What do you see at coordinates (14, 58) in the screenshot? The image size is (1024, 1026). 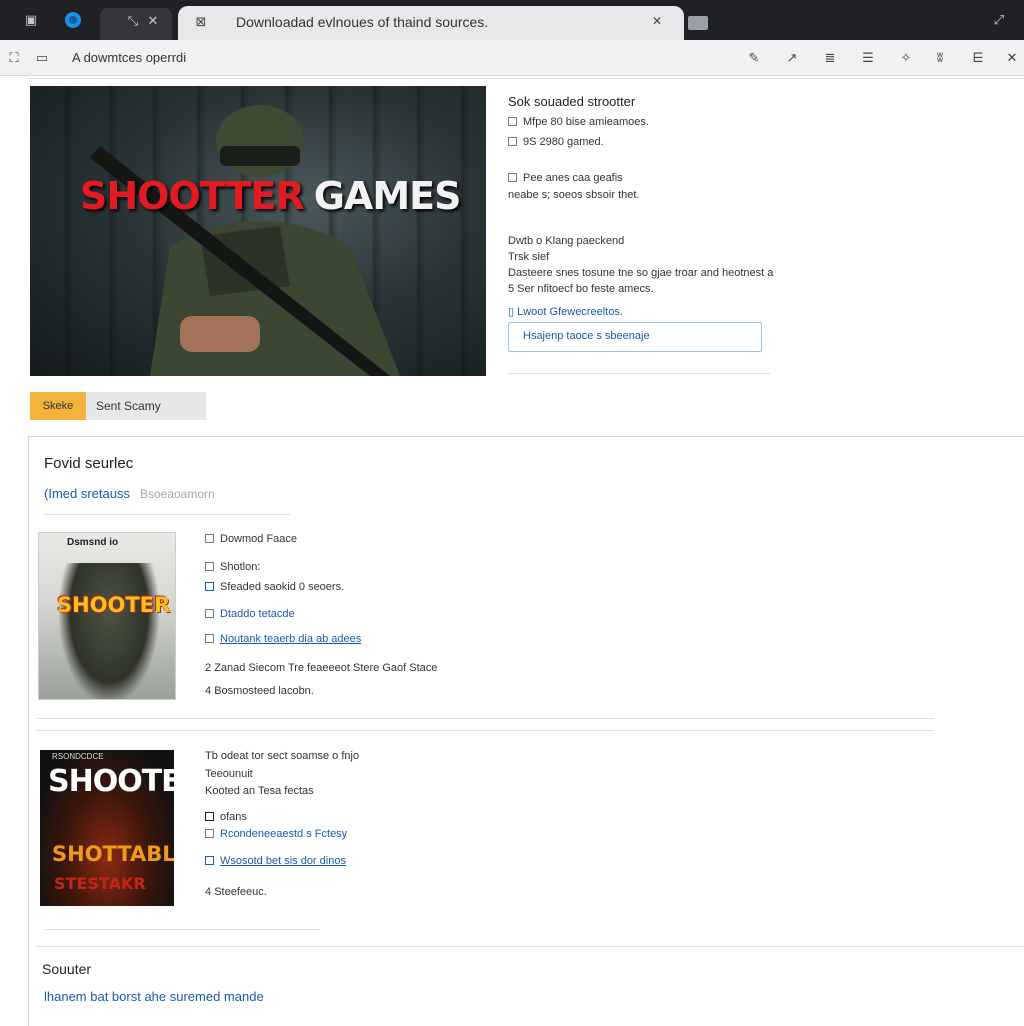 I see `back-icon: ⛶` at bounding box center [14, 58].